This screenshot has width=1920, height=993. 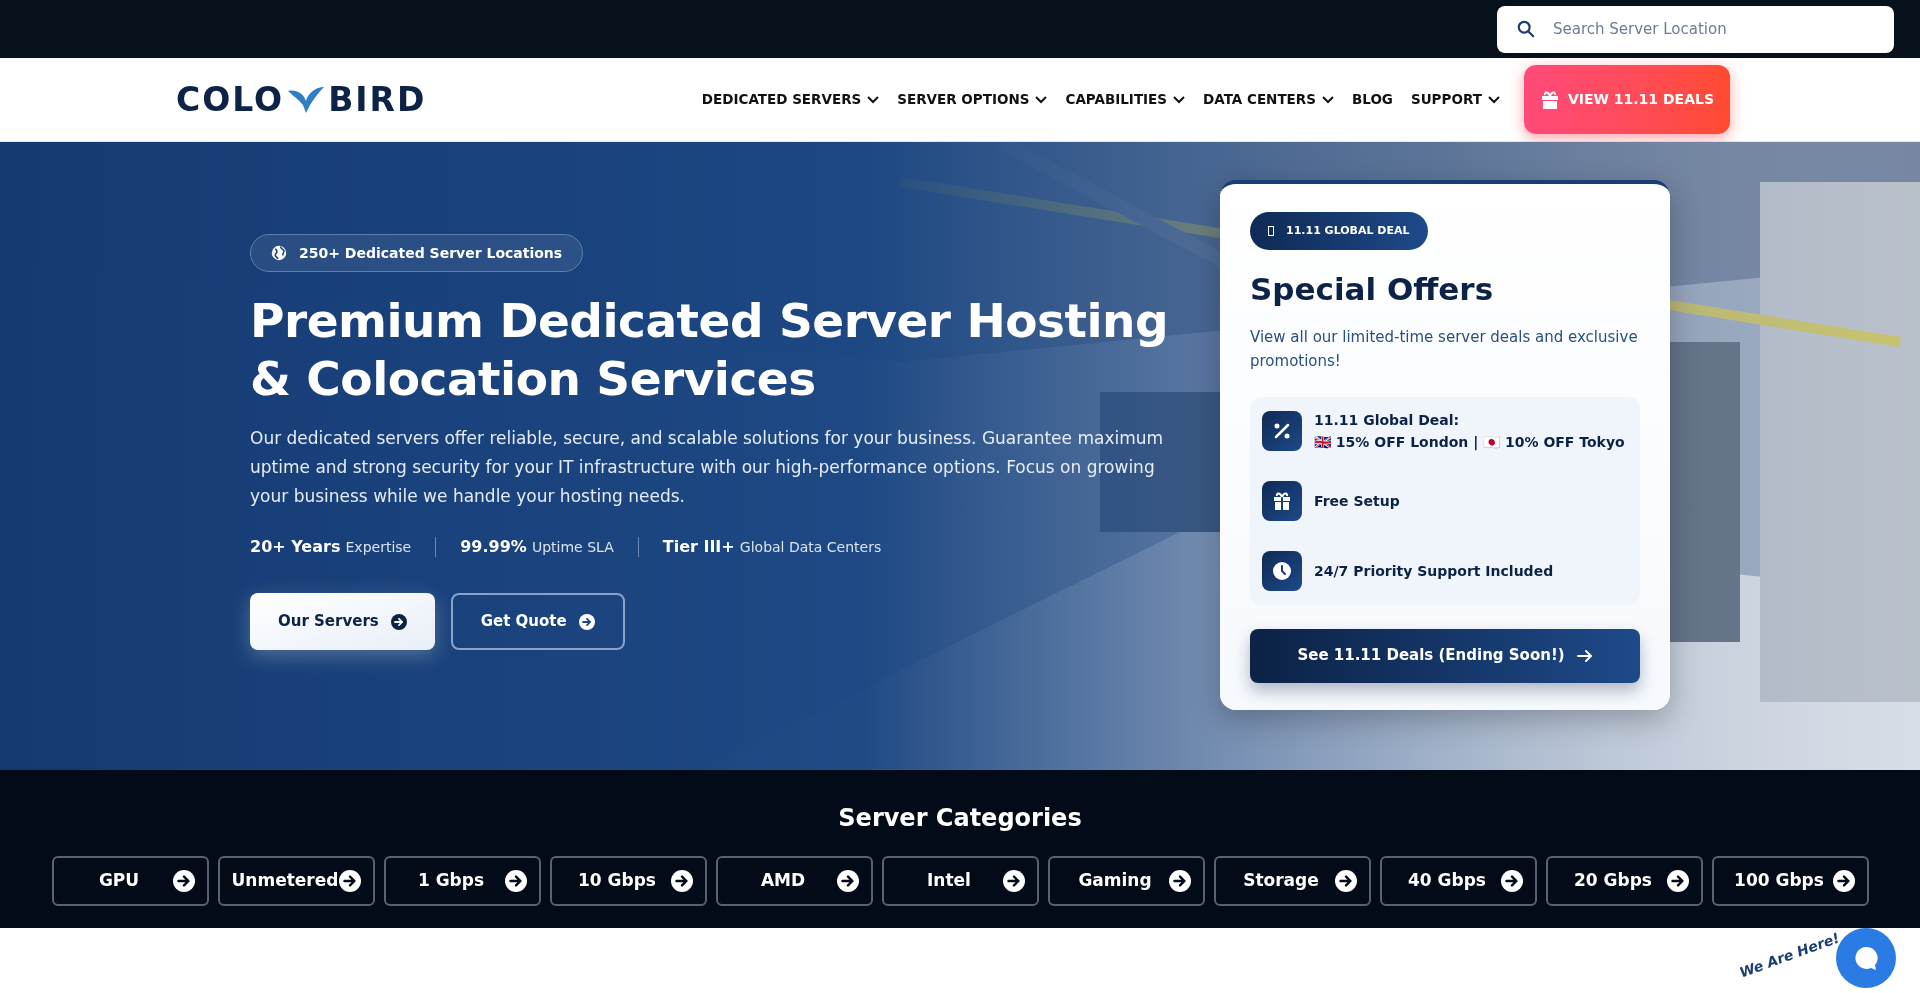 What do you see at coordinates (1372, 289) in the screenshot?
I see `card-title: Special Offers` at bounding box center [1372, 289].